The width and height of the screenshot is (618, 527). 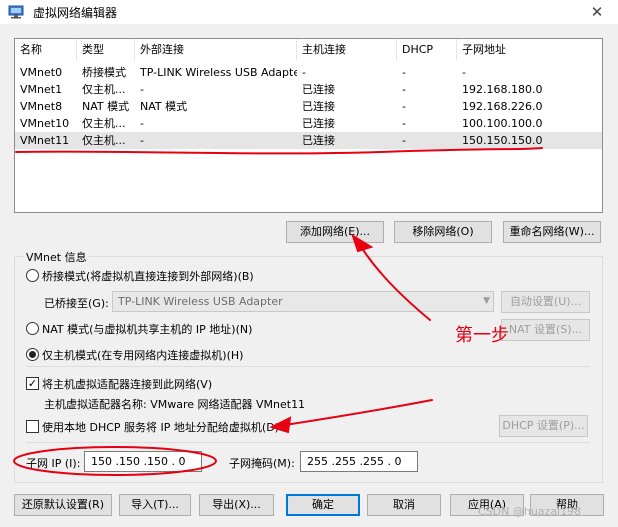 What do you see at coordinates (175, 404) in the screenshot?
I see `adapter-name-text: 主机虚拟适配器名称: VMware 网络适配器 VMnet11` at bounding box center [175, 404].